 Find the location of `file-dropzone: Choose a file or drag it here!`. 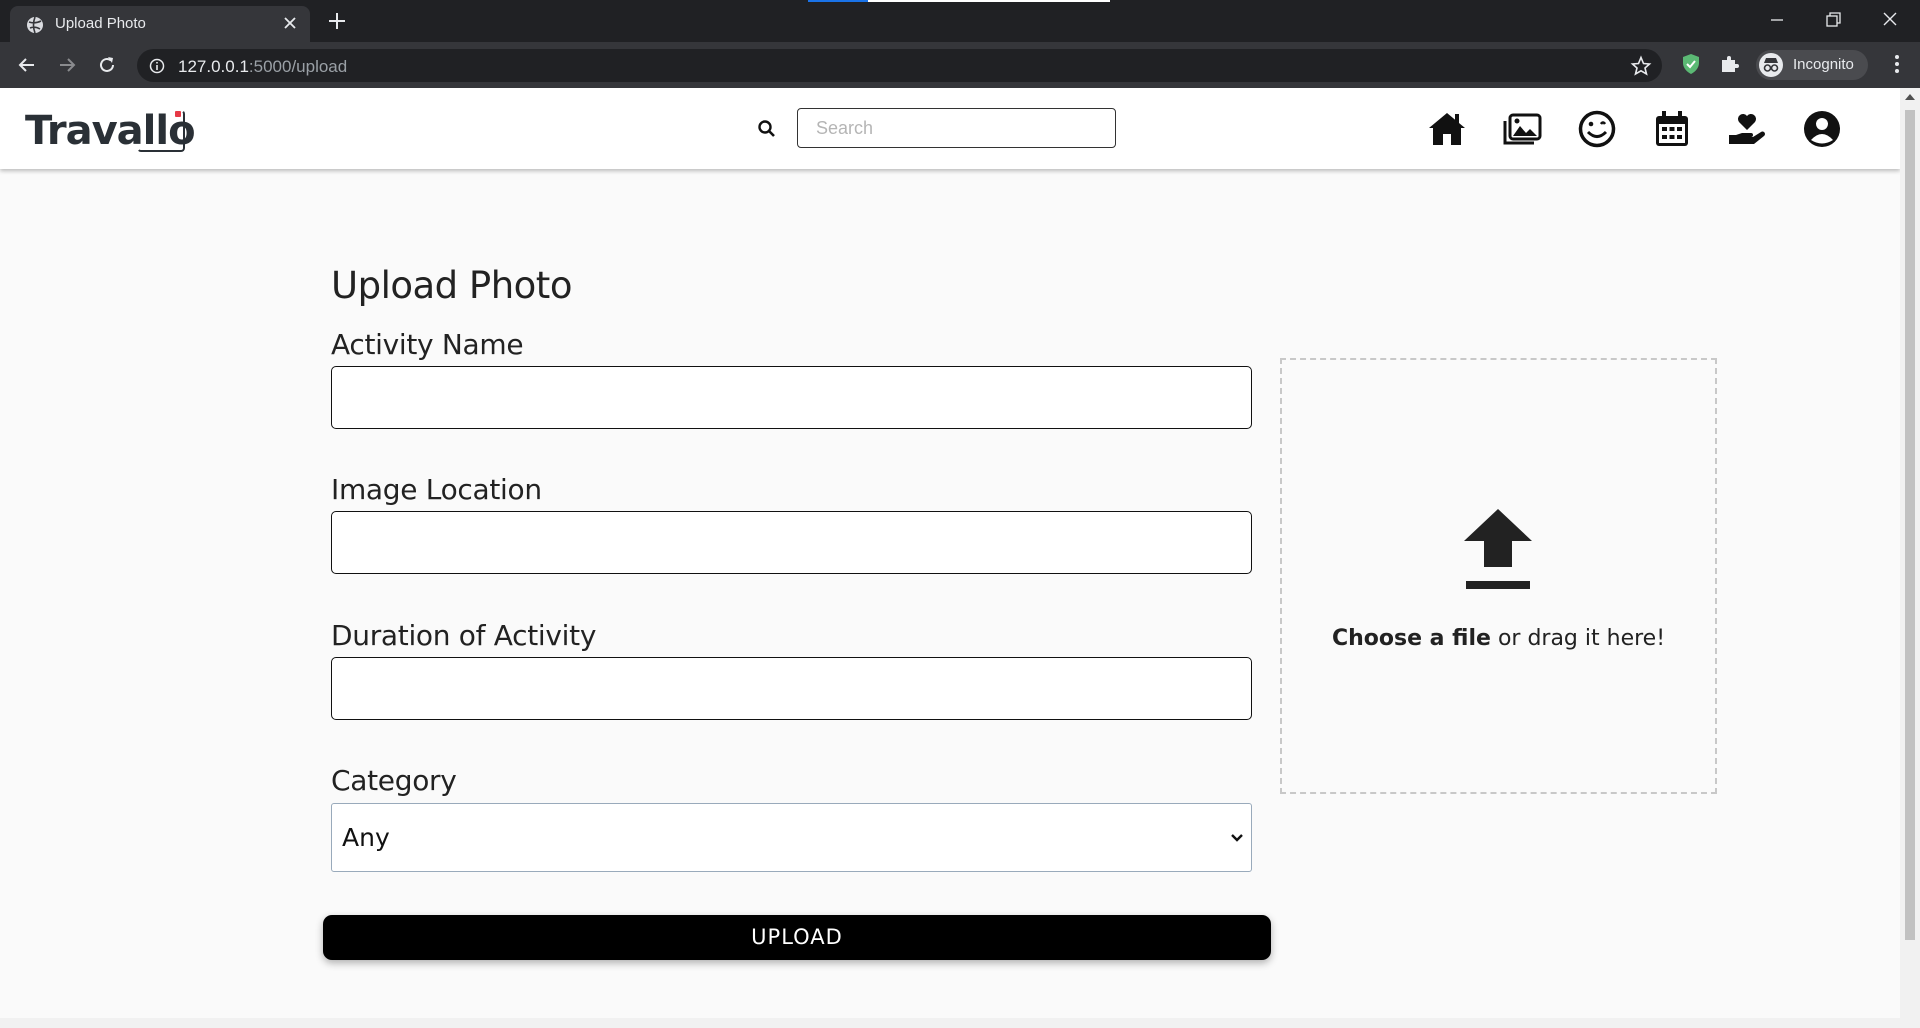

file-dropzone: Choose a file or drag it here! is located at coordinates (1498, 576).